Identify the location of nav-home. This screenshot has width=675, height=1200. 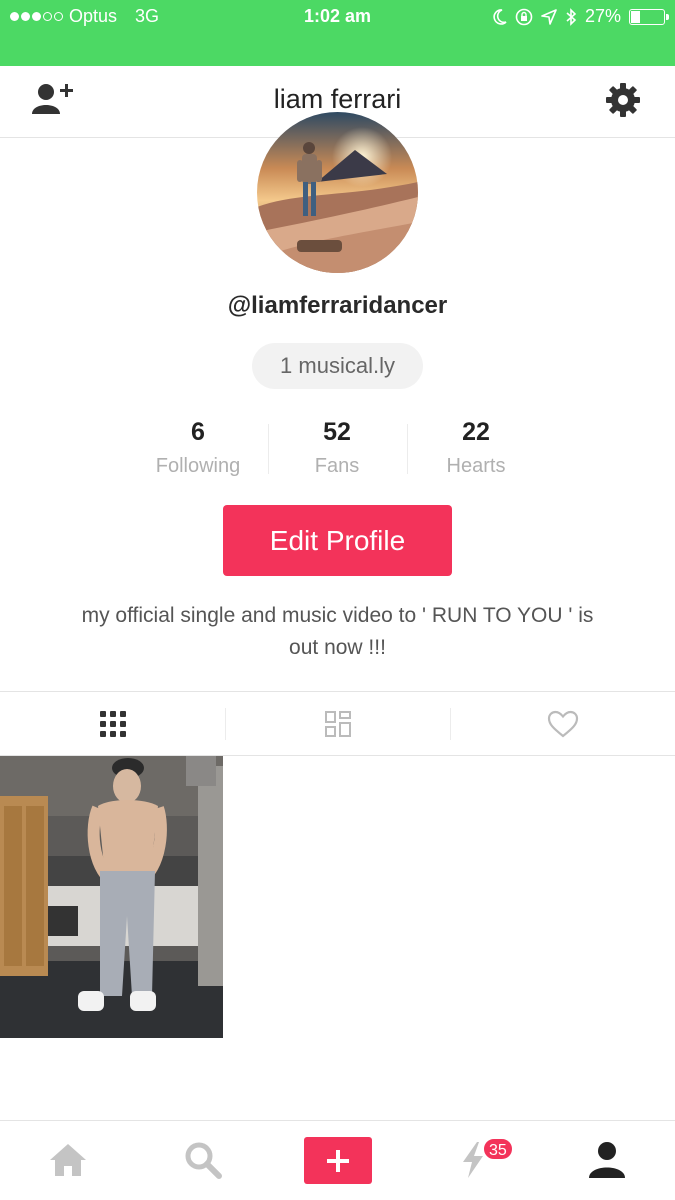
(68, 1160).